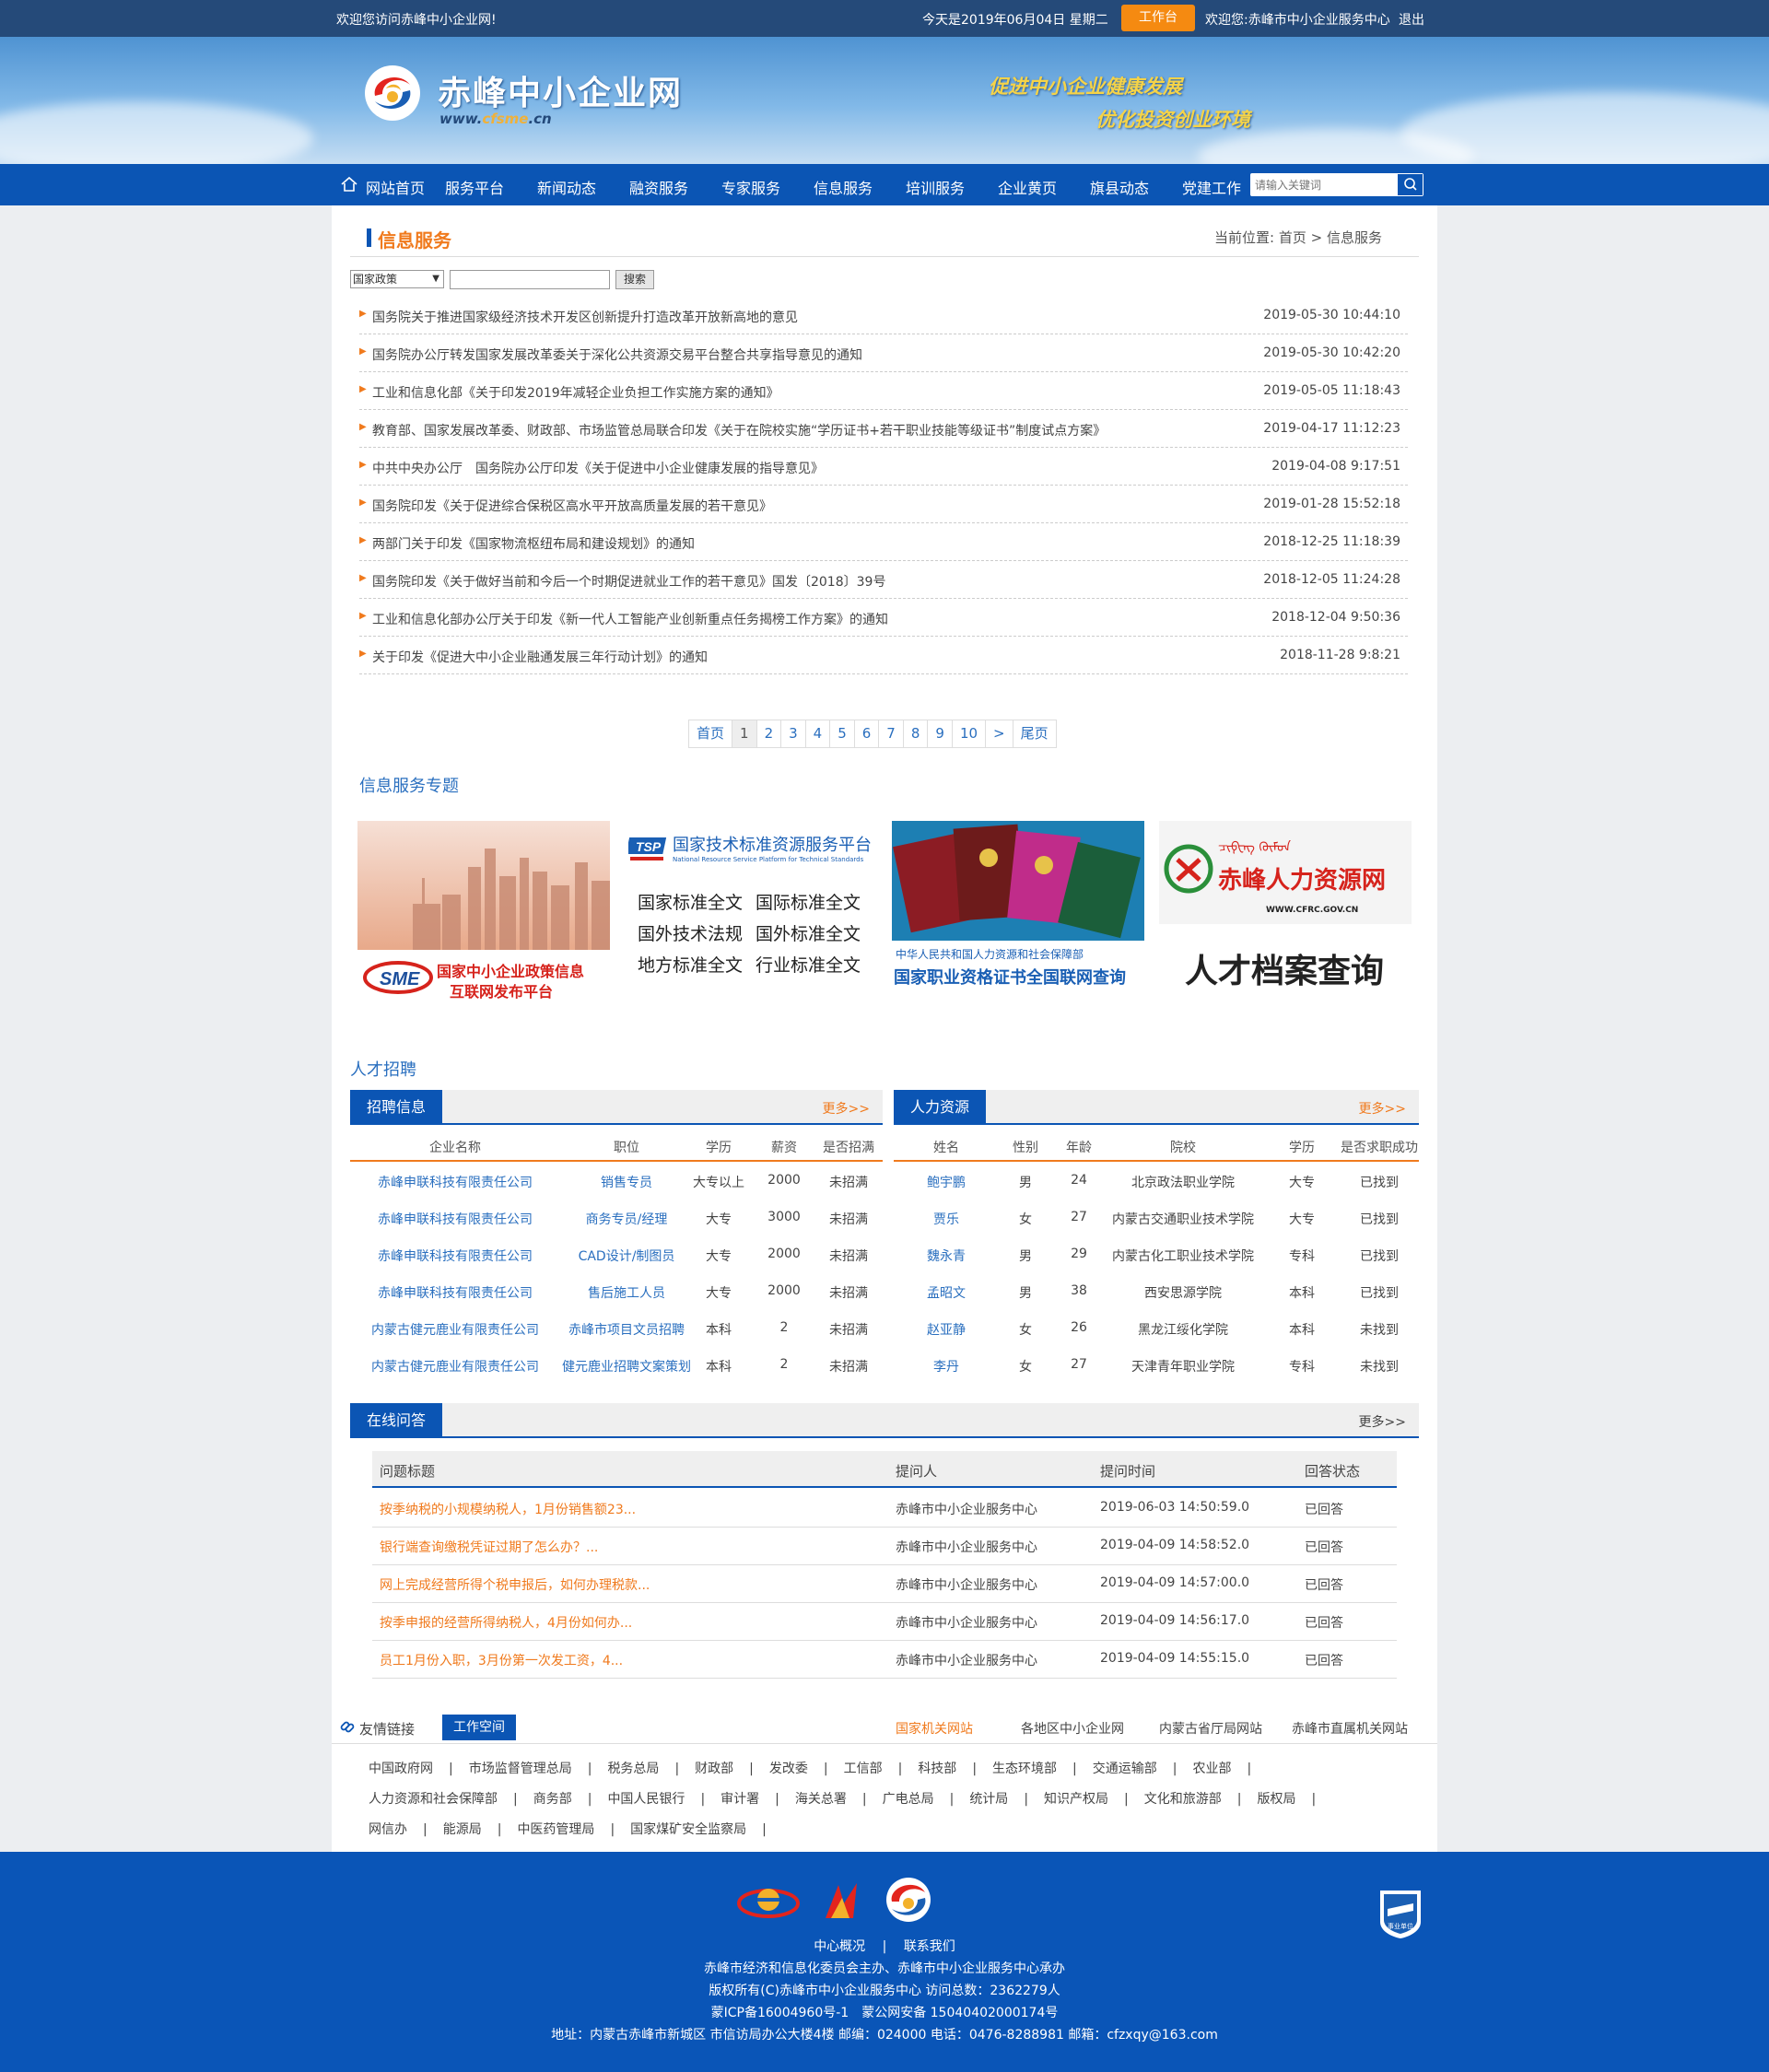 This screenshot has height=2072, width=1769. Describe the element at coordinates (560, 90) in the screenshot. I see `site-name: 赤峰中小企业网` at that location.